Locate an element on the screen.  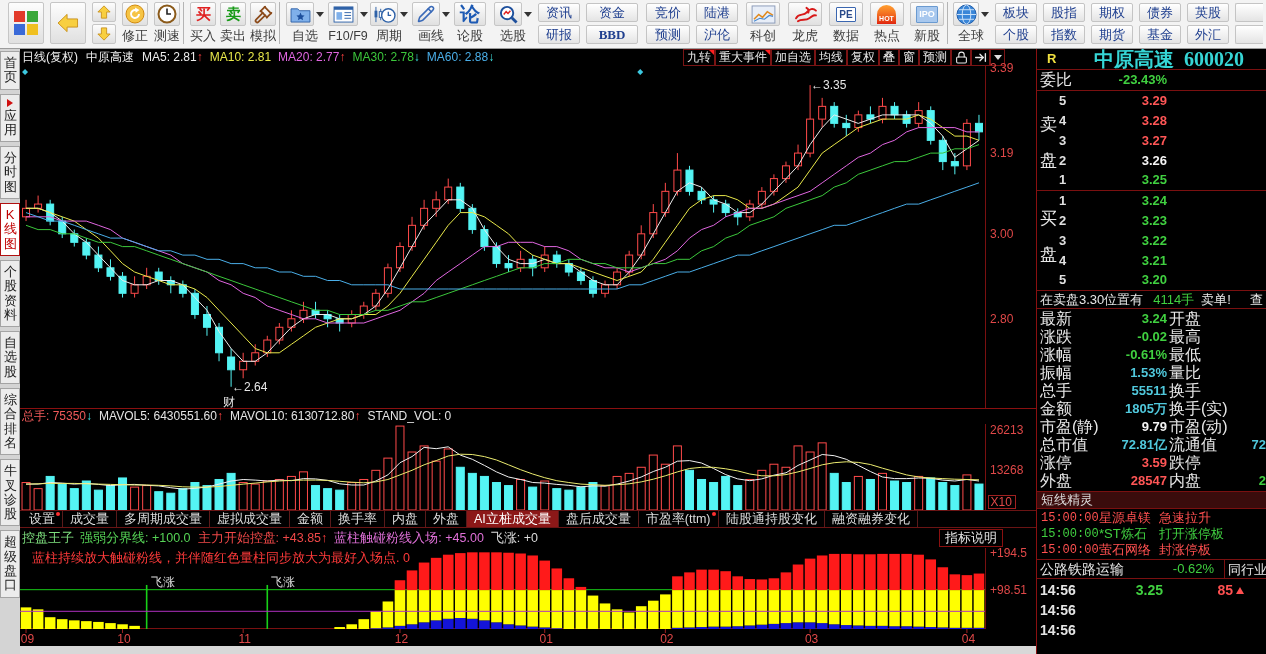
toolbar-button: 竞价 is located at coordinates (668, 12).